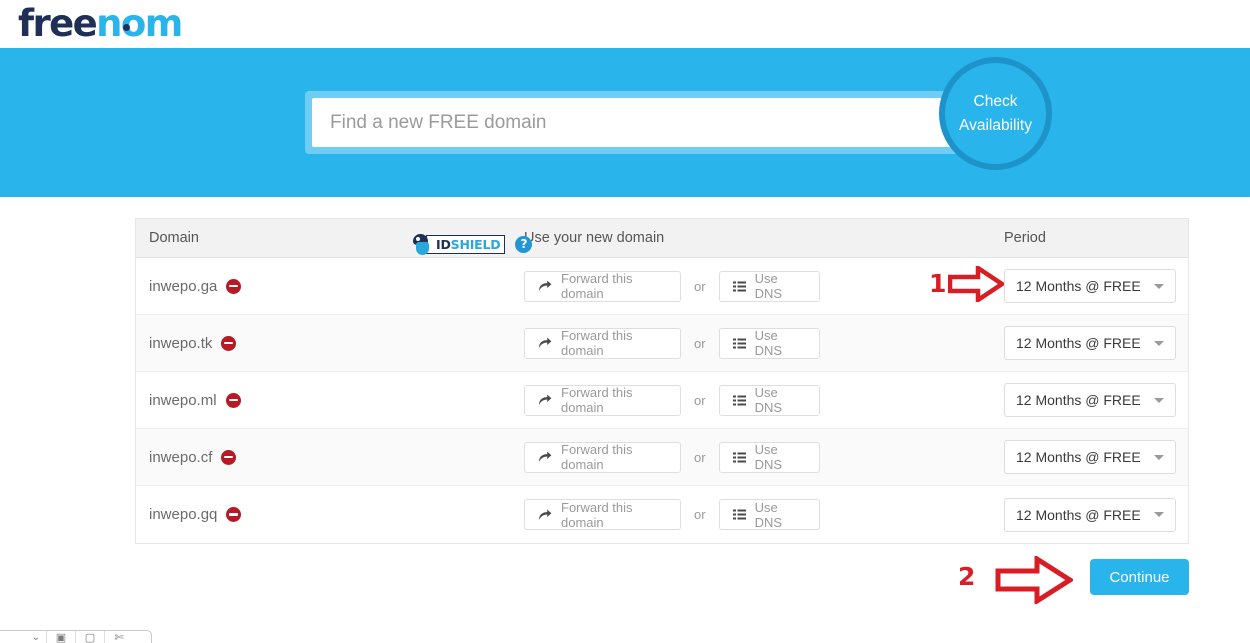 Image resolution: width=1250 pixels, height=643 pixels. Describe the element at coordinates (1094, 238) in the screenshot. I see `header-cell-period: Period` at that location.